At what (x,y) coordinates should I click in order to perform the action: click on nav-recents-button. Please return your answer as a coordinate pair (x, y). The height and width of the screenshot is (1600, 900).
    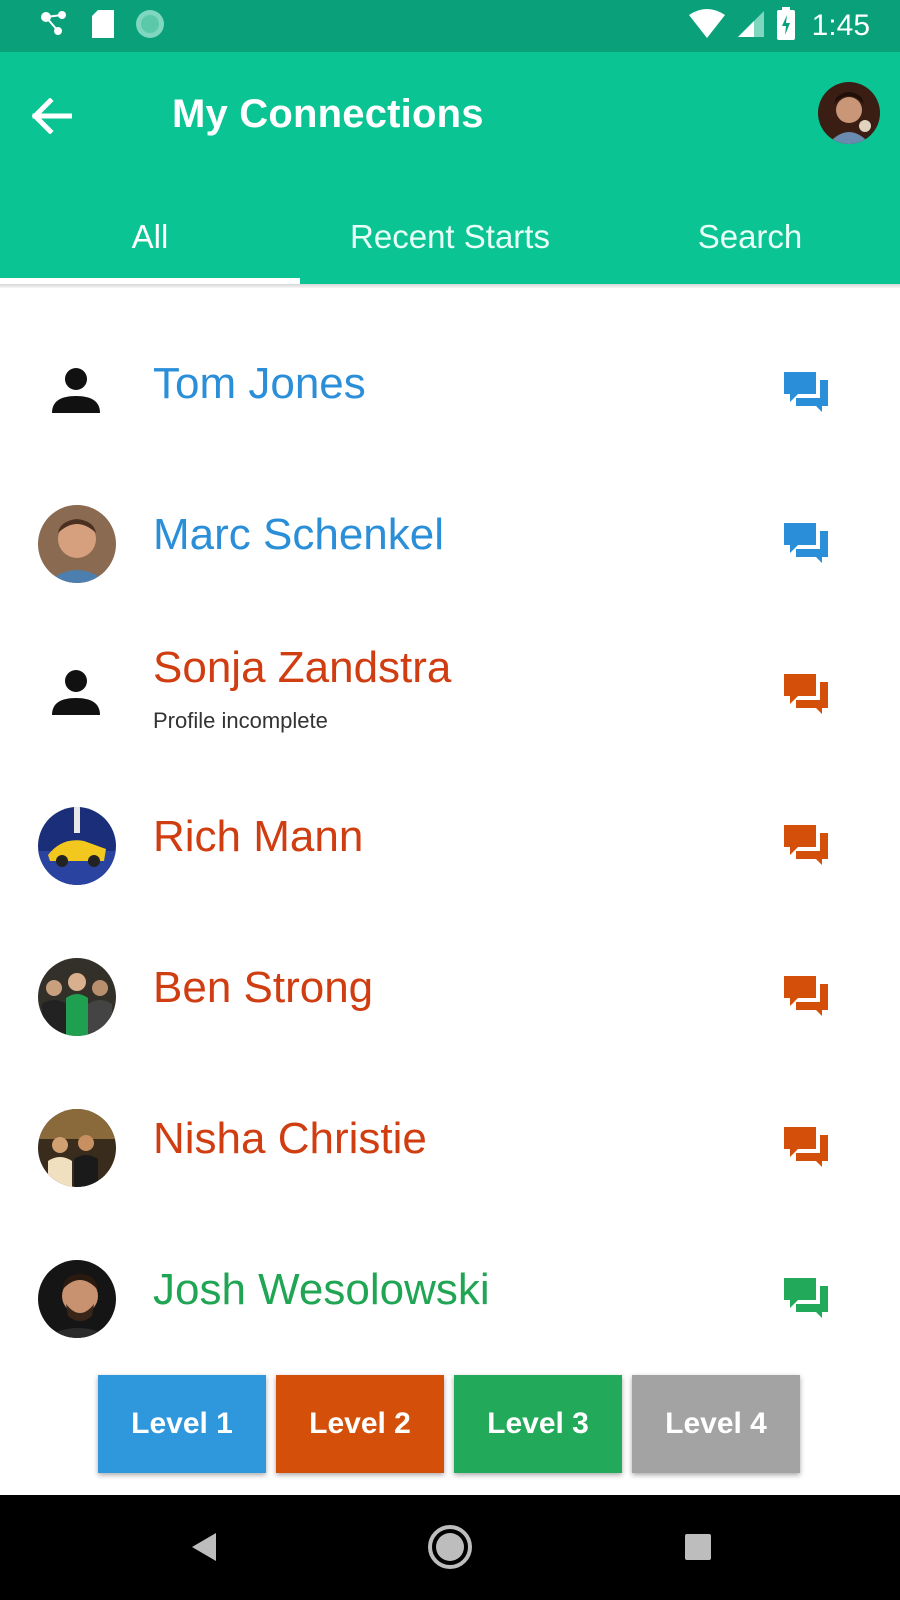
    Looking at the image, I should click on (698, 1549).